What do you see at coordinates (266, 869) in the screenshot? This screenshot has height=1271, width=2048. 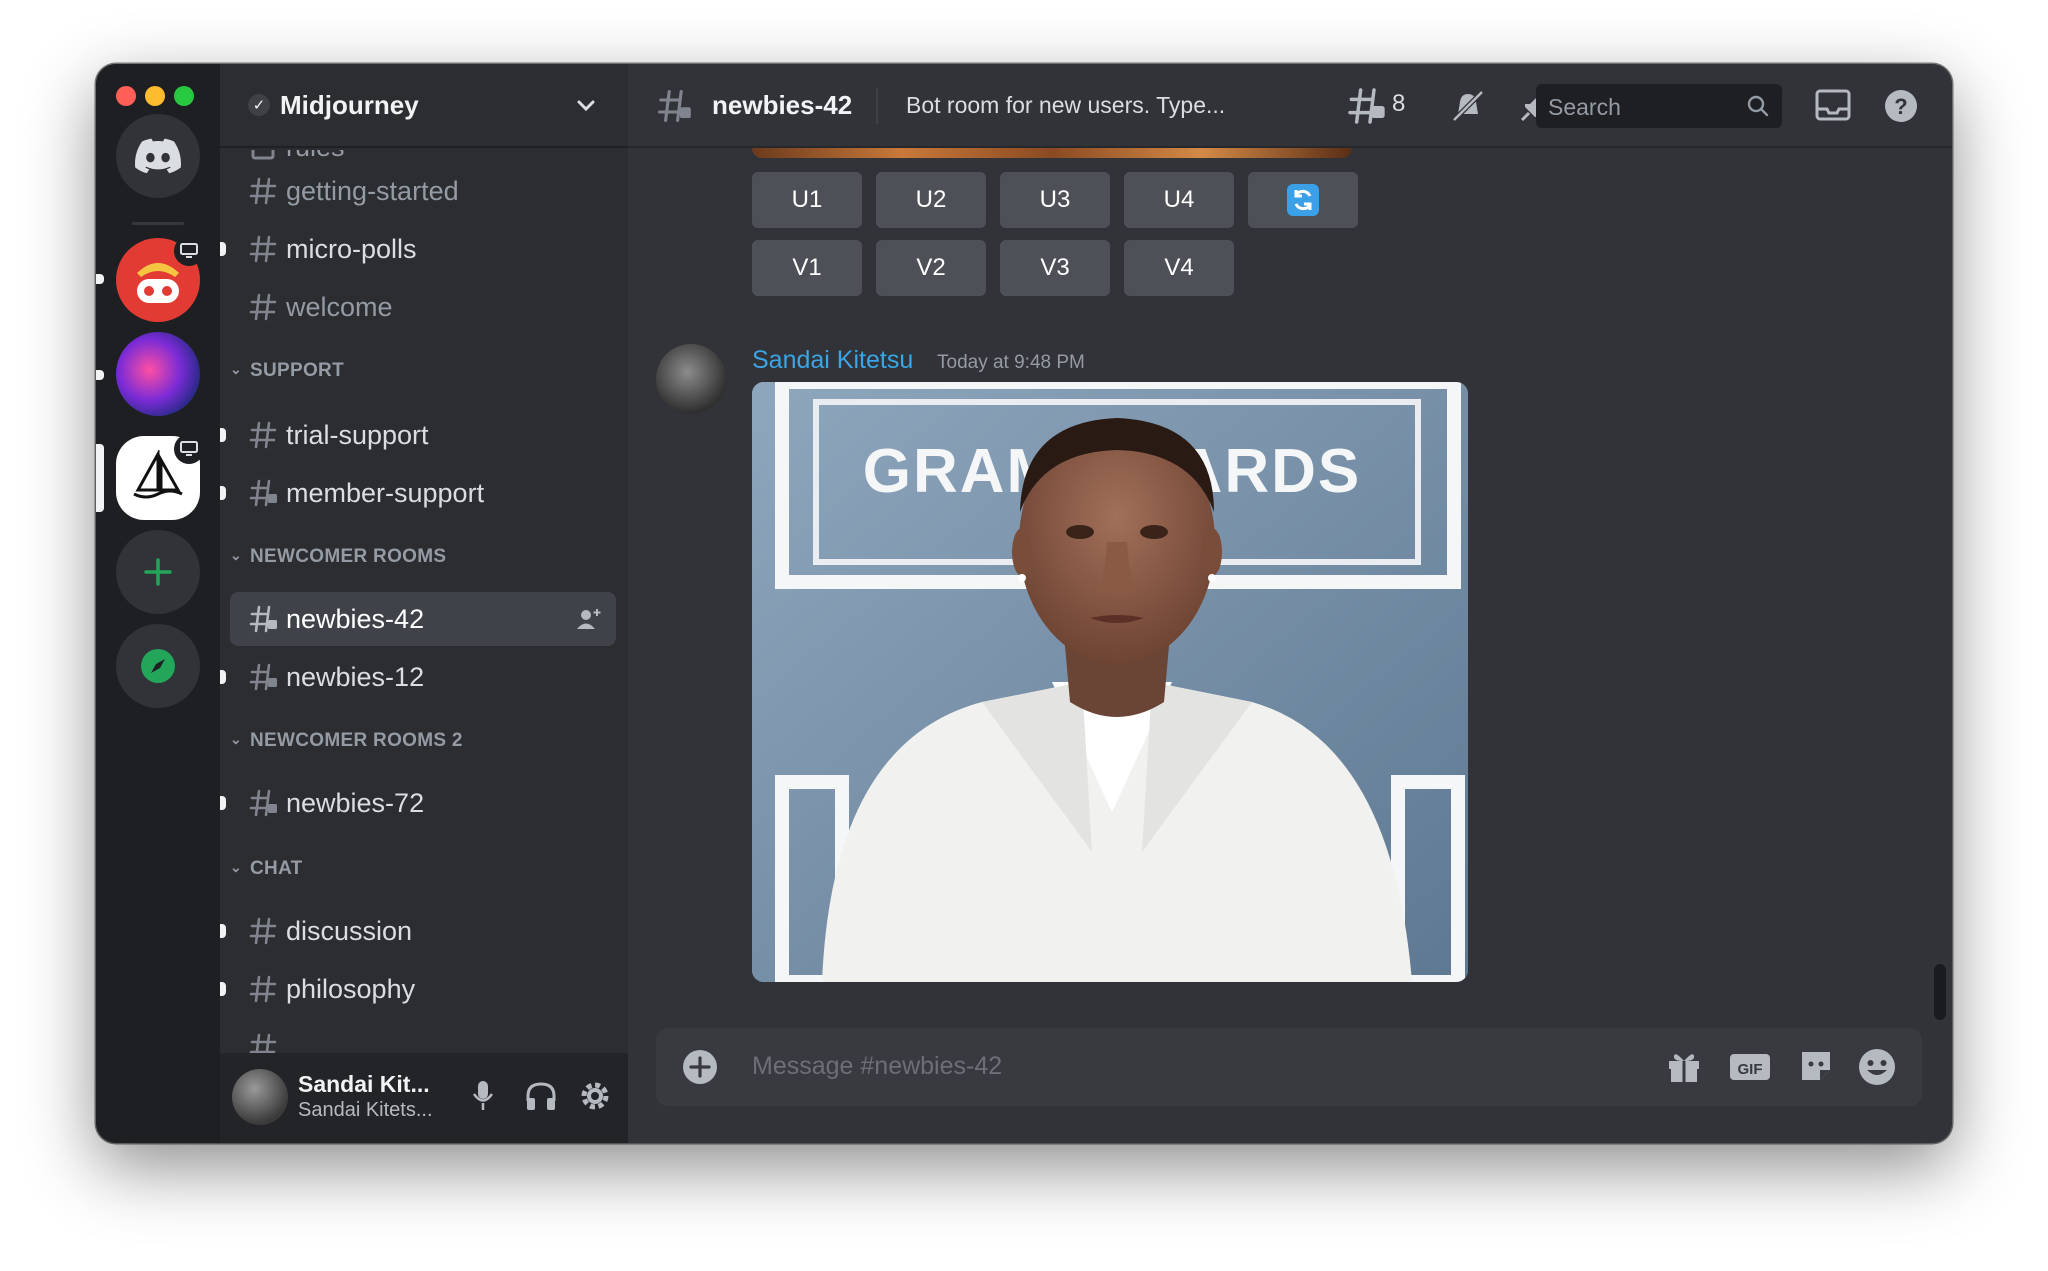 I see `category-chat: ⌄ CHAT` at bounding box center [266, 869].